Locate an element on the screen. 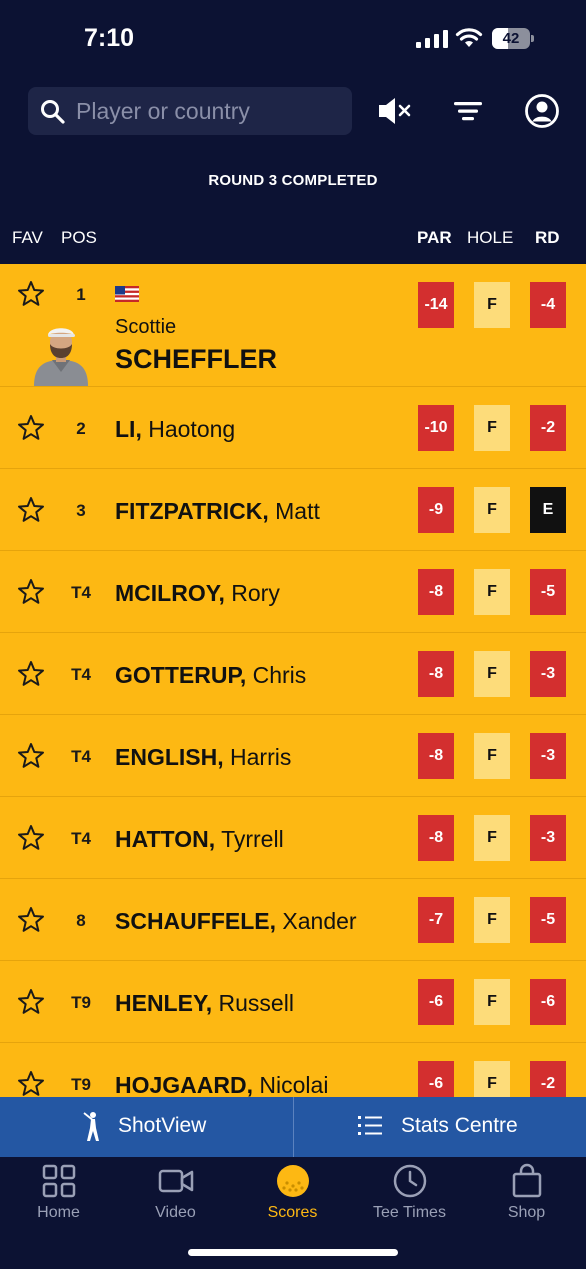  clock-icon is located at coordinates (410, 1181).